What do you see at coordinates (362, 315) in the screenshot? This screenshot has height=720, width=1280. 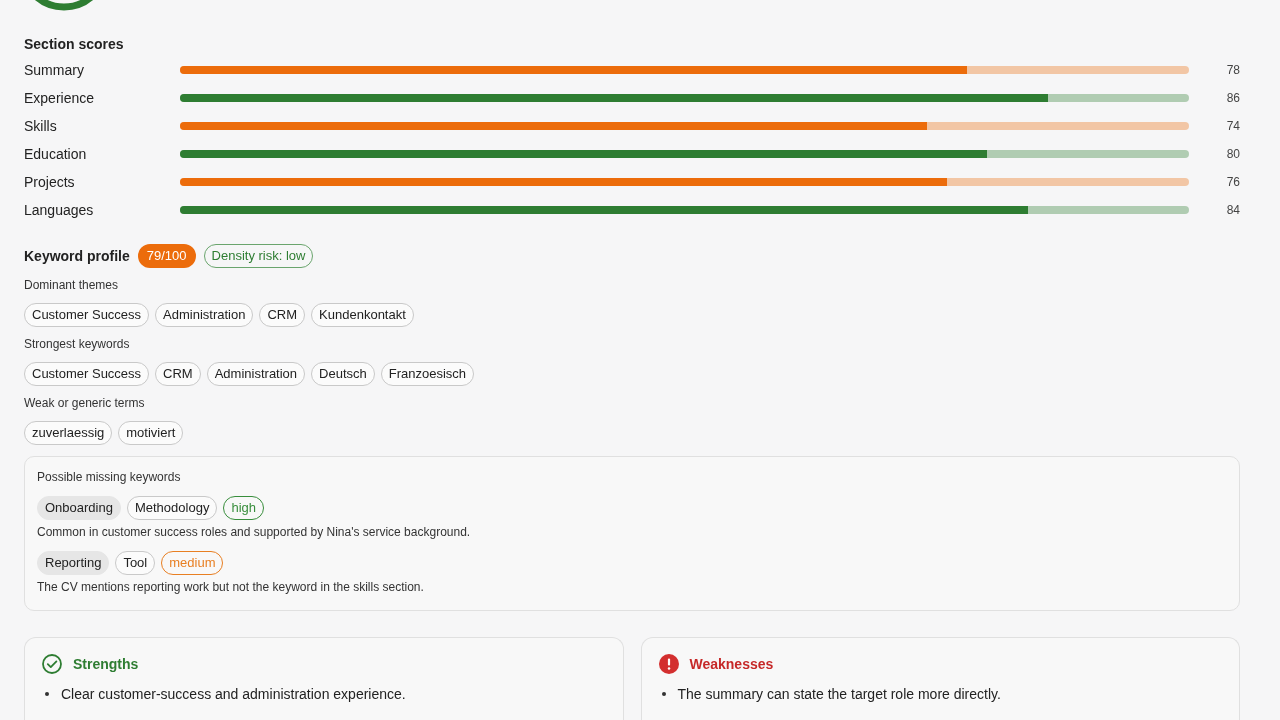 I see `keyword-tag: Kundenkontakt` at bounding box center [362, 315].